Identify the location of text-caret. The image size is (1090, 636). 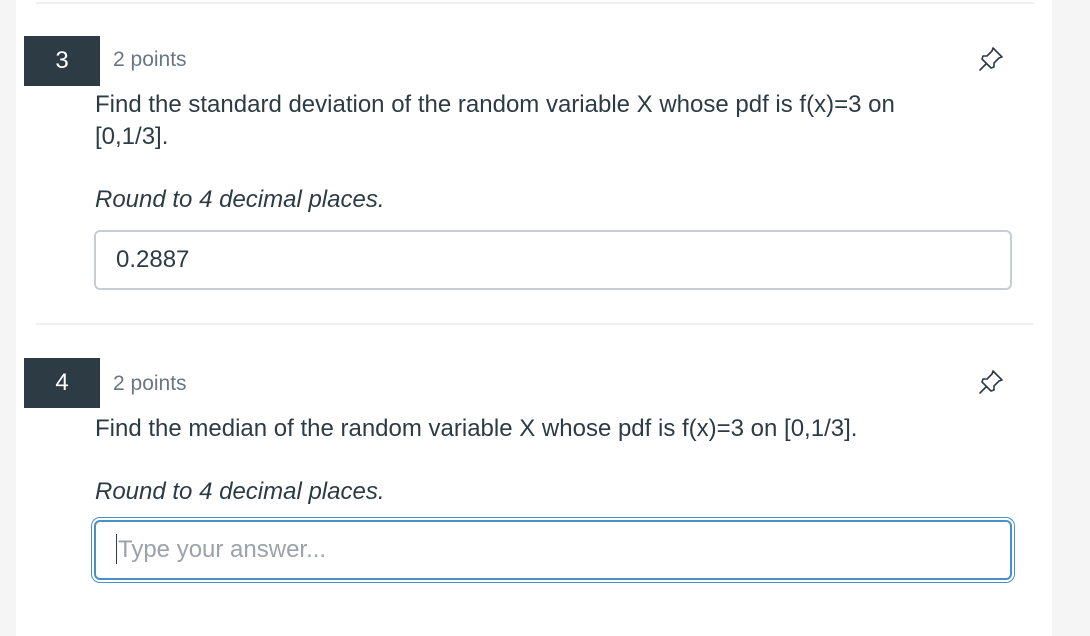
(116, 548).